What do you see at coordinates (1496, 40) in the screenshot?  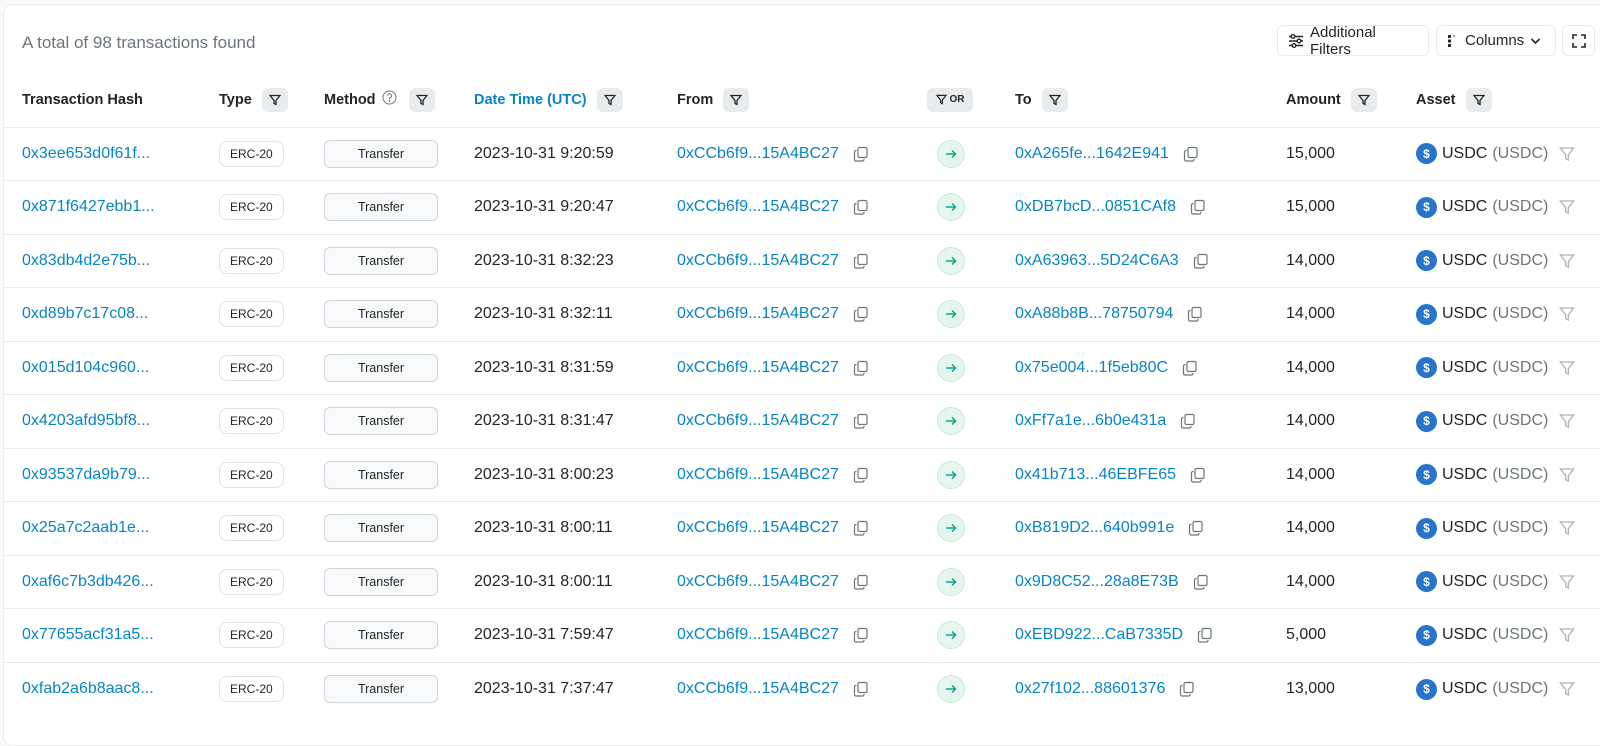 I see `columns-button: Columns` at bounding box center [1496, 40].